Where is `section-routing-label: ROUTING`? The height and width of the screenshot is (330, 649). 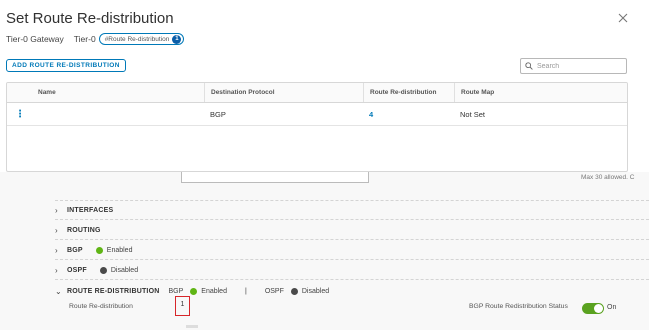 section-routing-label: ROUTING is located at coordinates (84, 230).